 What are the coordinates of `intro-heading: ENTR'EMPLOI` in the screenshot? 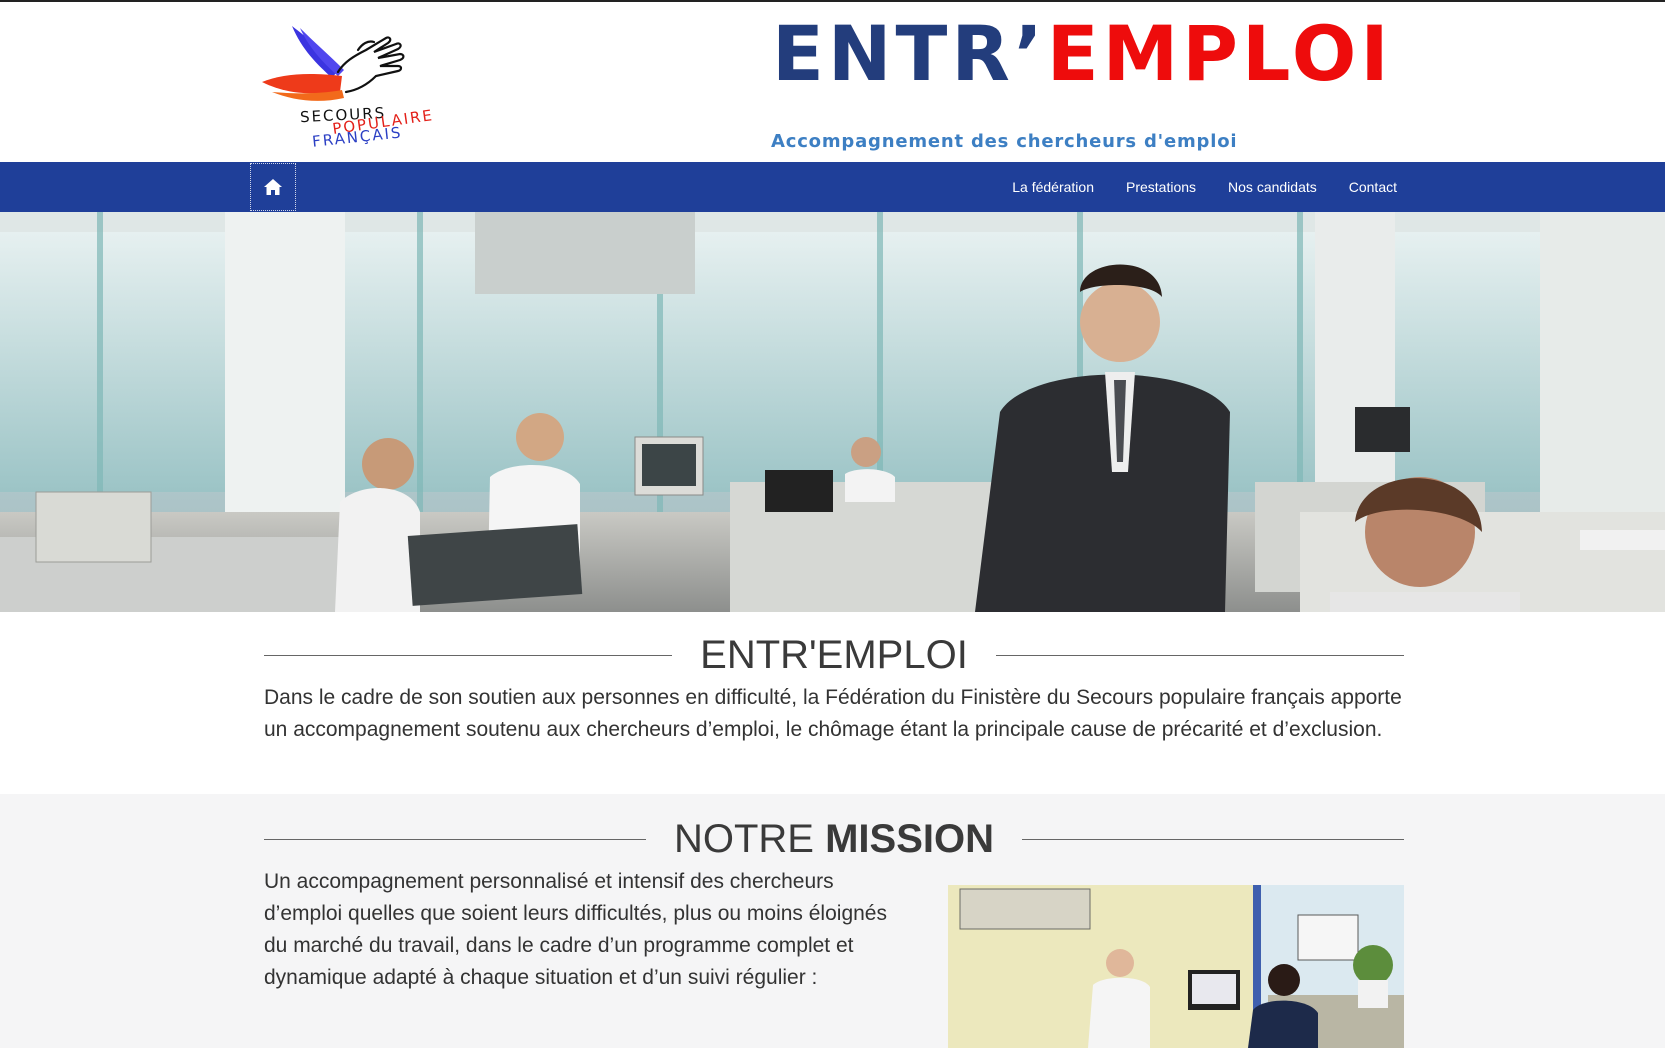 It's located at (834, 655).